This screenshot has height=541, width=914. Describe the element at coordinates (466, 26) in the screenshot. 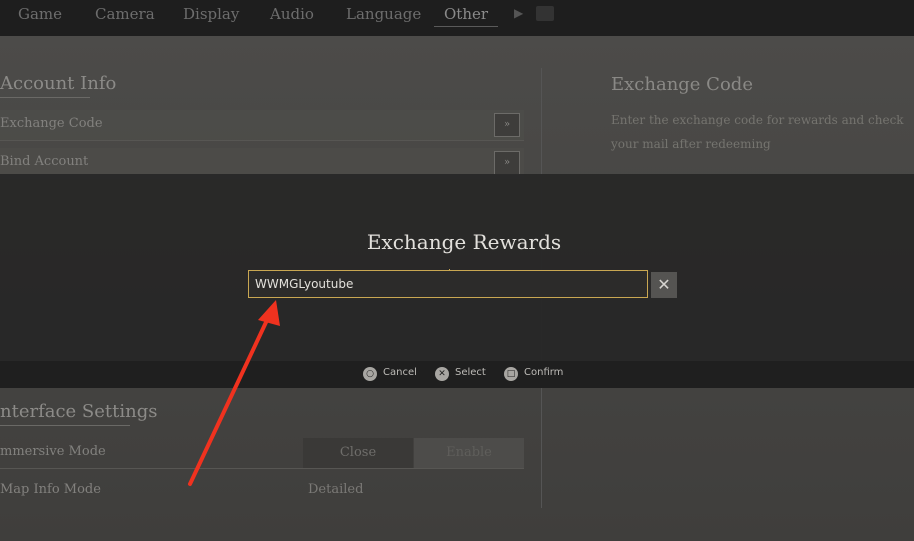

I see `active-tab-underline` at that location.